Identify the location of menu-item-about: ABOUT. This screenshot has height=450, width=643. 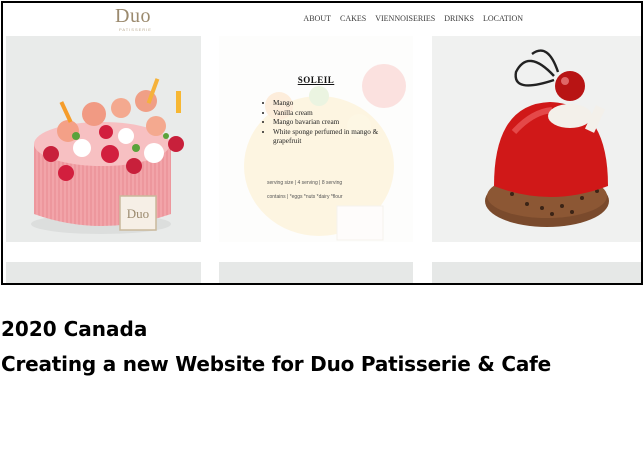
(317, 18).